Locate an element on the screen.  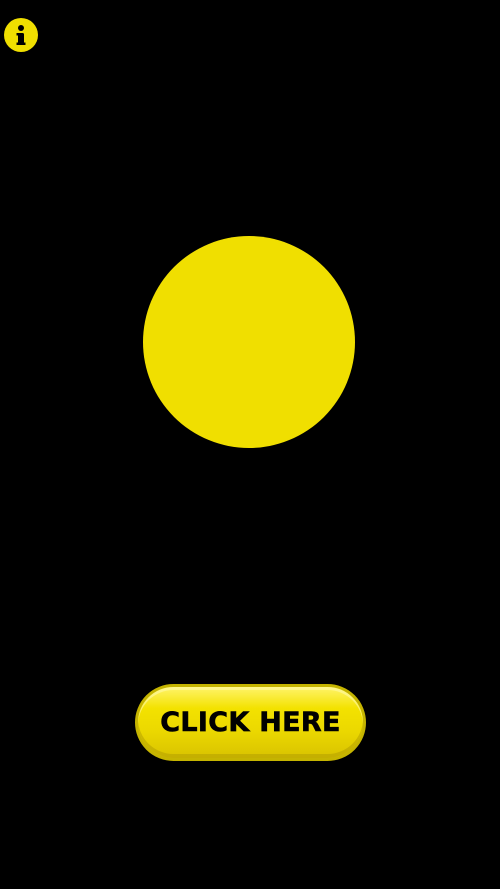
info-button is located at coordinates (21, 35).